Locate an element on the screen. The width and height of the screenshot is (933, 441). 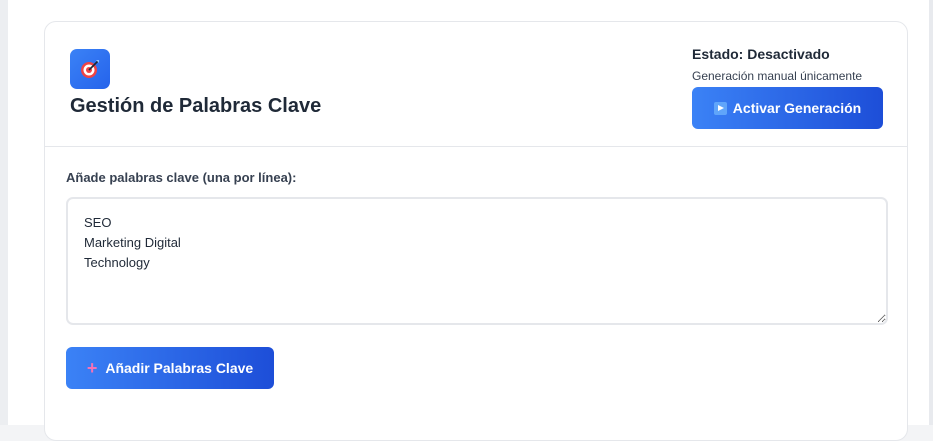
left-edge is located at coordinates (4, 212).